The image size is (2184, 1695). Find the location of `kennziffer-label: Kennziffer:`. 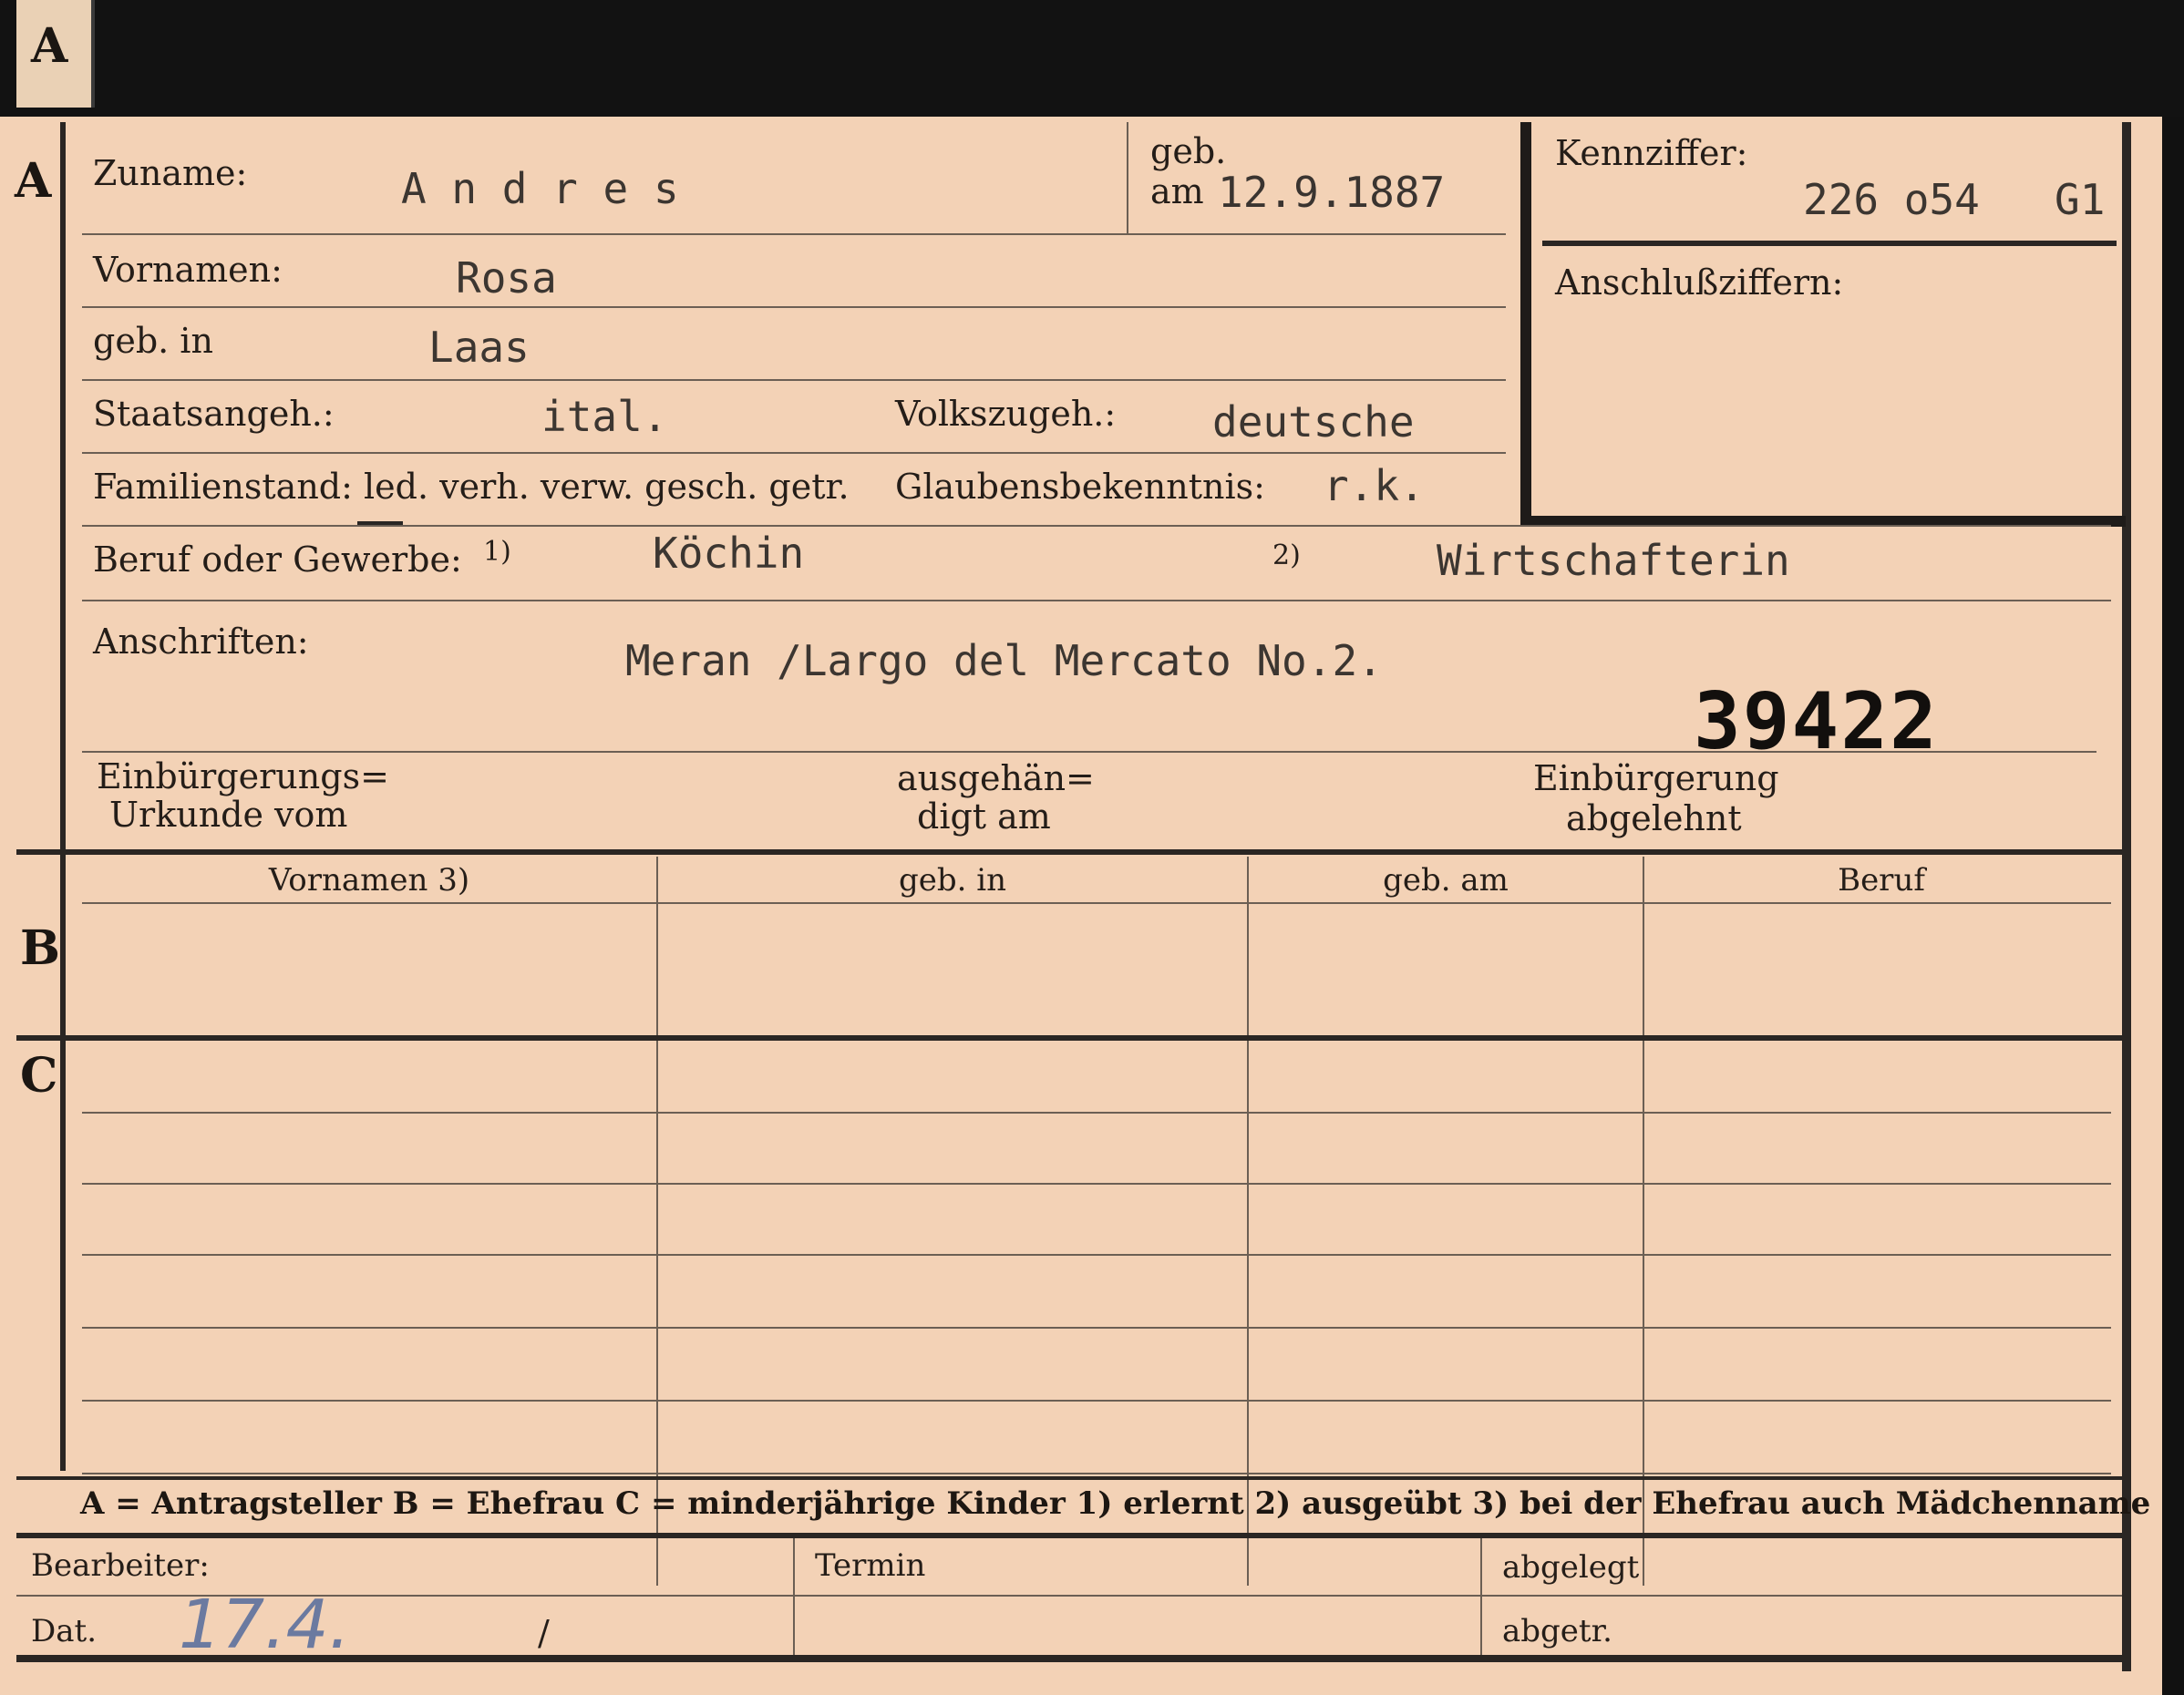

kennziffer-label: Kennziffer: is located at coordinates (1652, 153).